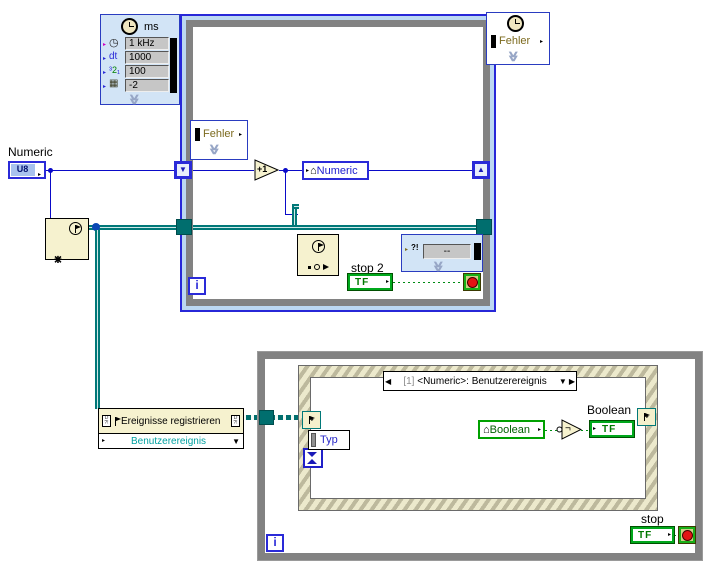 The image size is (707, 566). What do you see at coordinates (275, 543) in the screenshot?
I see `while-loop-iteration-terminal: i` at bounding box center [275, 543].